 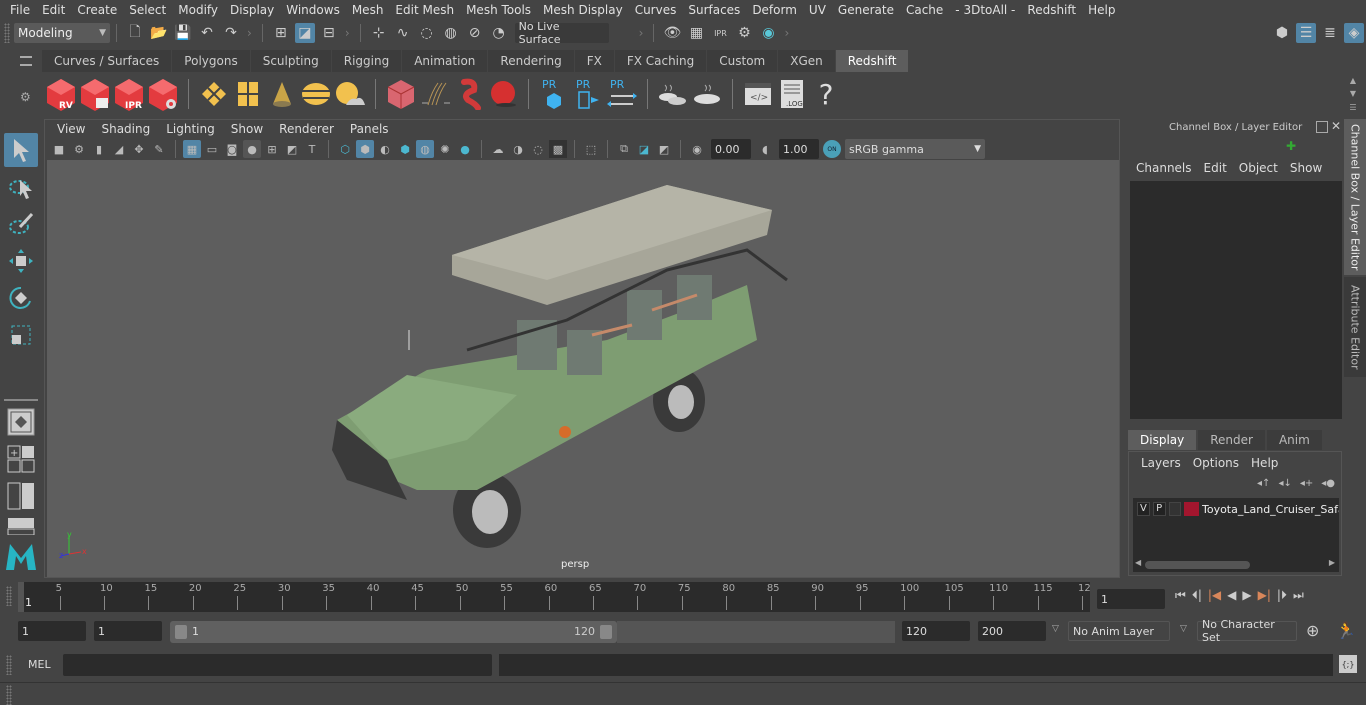 I want to click on pr-mesh-icon: PR, so click(x=554, y=94).